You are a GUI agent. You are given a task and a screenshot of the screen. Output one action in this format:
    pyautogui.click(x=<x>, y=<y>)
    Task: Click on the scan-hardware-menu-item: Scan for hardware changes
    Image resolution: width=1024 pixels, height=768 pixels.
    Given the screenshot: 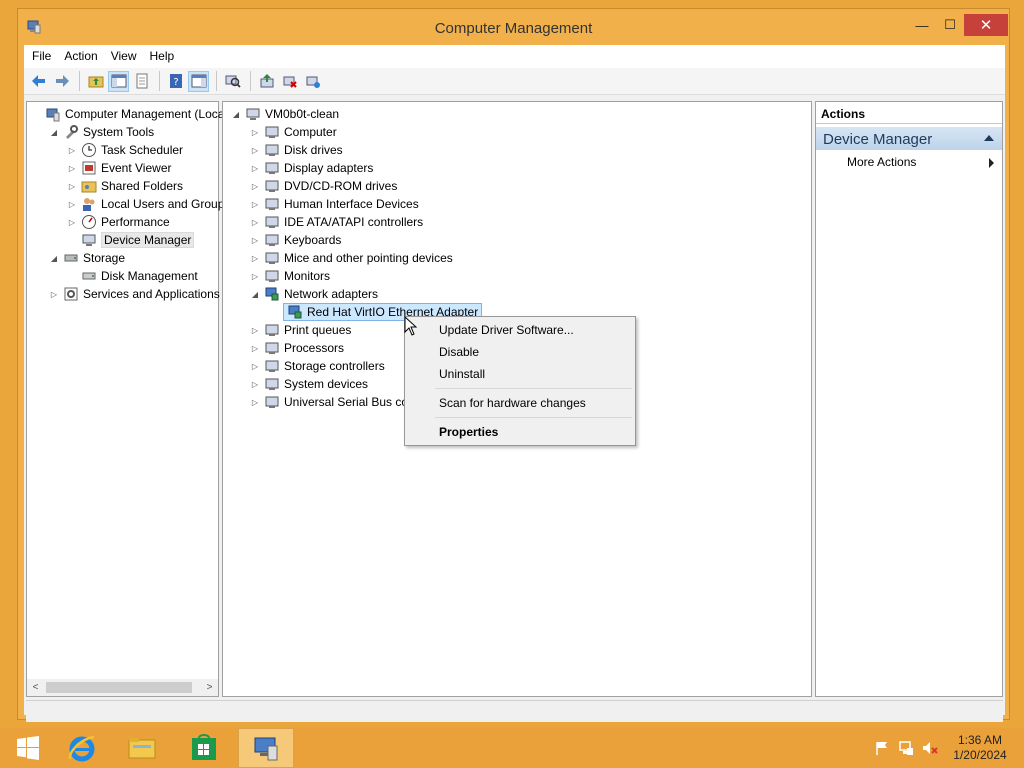 What is the action you would take?
    pyautogui.click(x=512, y=403)
    